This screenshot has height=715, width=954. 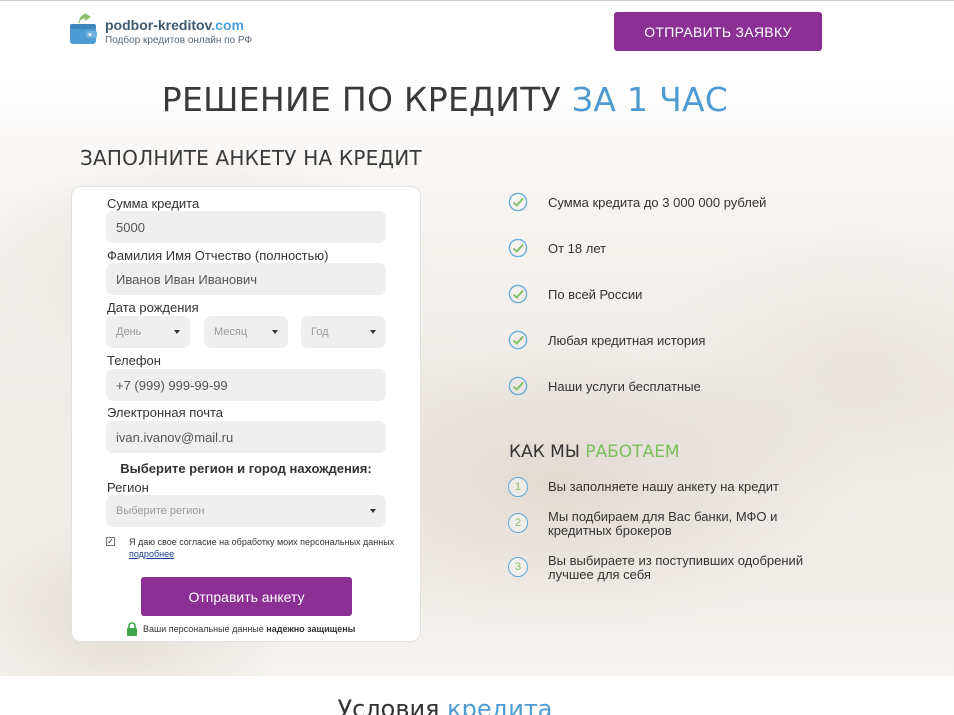 I want to click on feature-item: Наши услуги бесплатные, so click(x=604, y=386).